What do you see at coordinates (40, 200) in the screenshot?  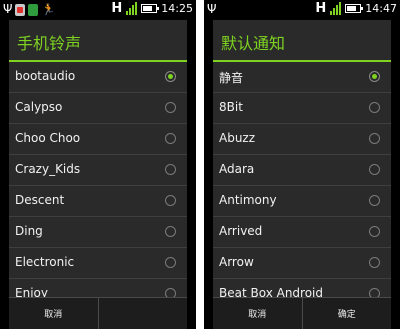 I see `list-item-label: Descent` at bounding box center [40, 200].